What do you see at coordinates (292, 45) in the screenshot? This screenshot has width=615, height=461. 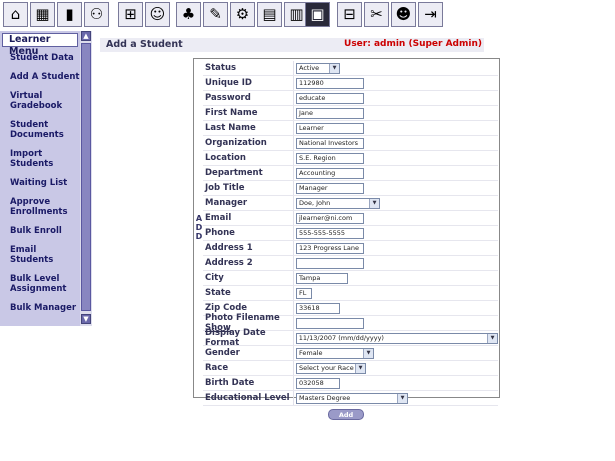 I see `title-bar: Add a Student User: admin (Super Admin)` at bounding box center [292, 45].